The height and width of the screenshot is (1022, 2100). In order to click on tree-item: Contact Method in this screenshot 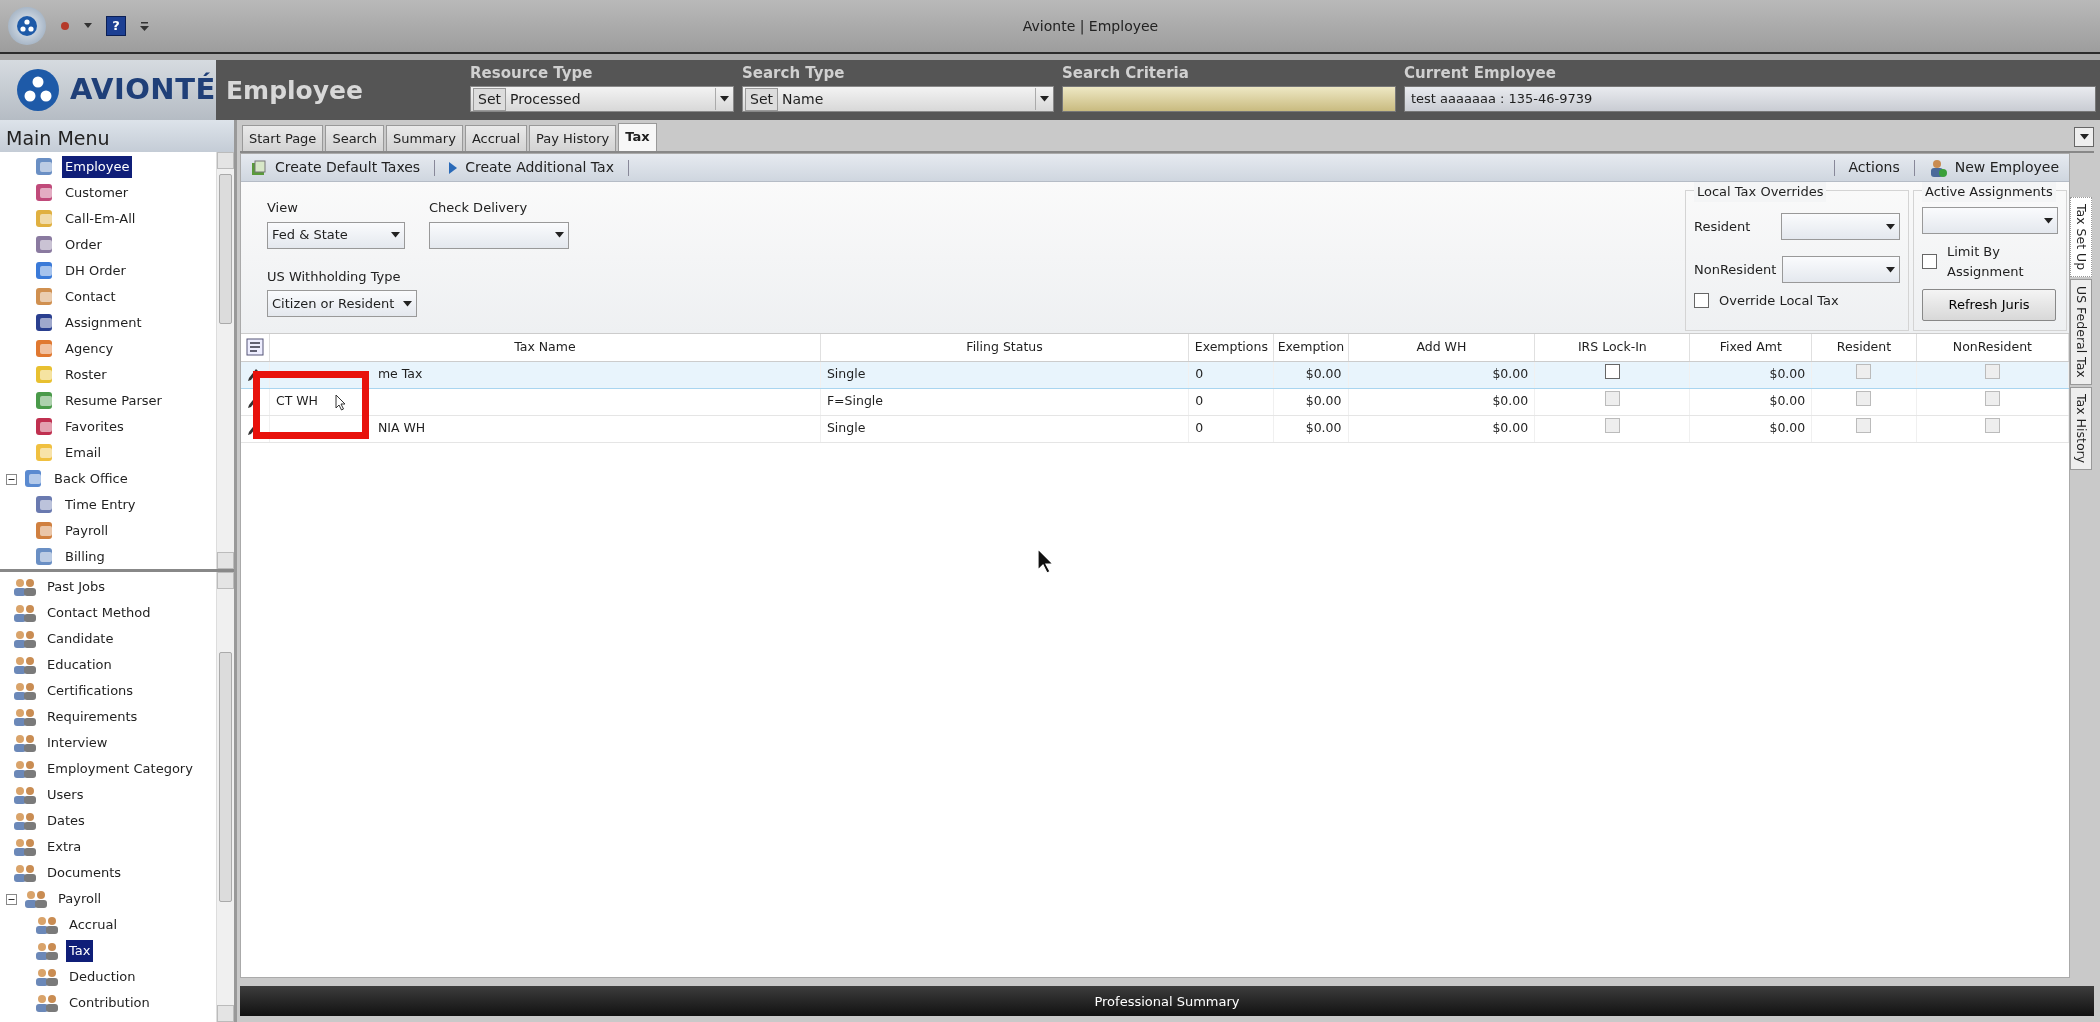, I will do `click(99, 613)`.